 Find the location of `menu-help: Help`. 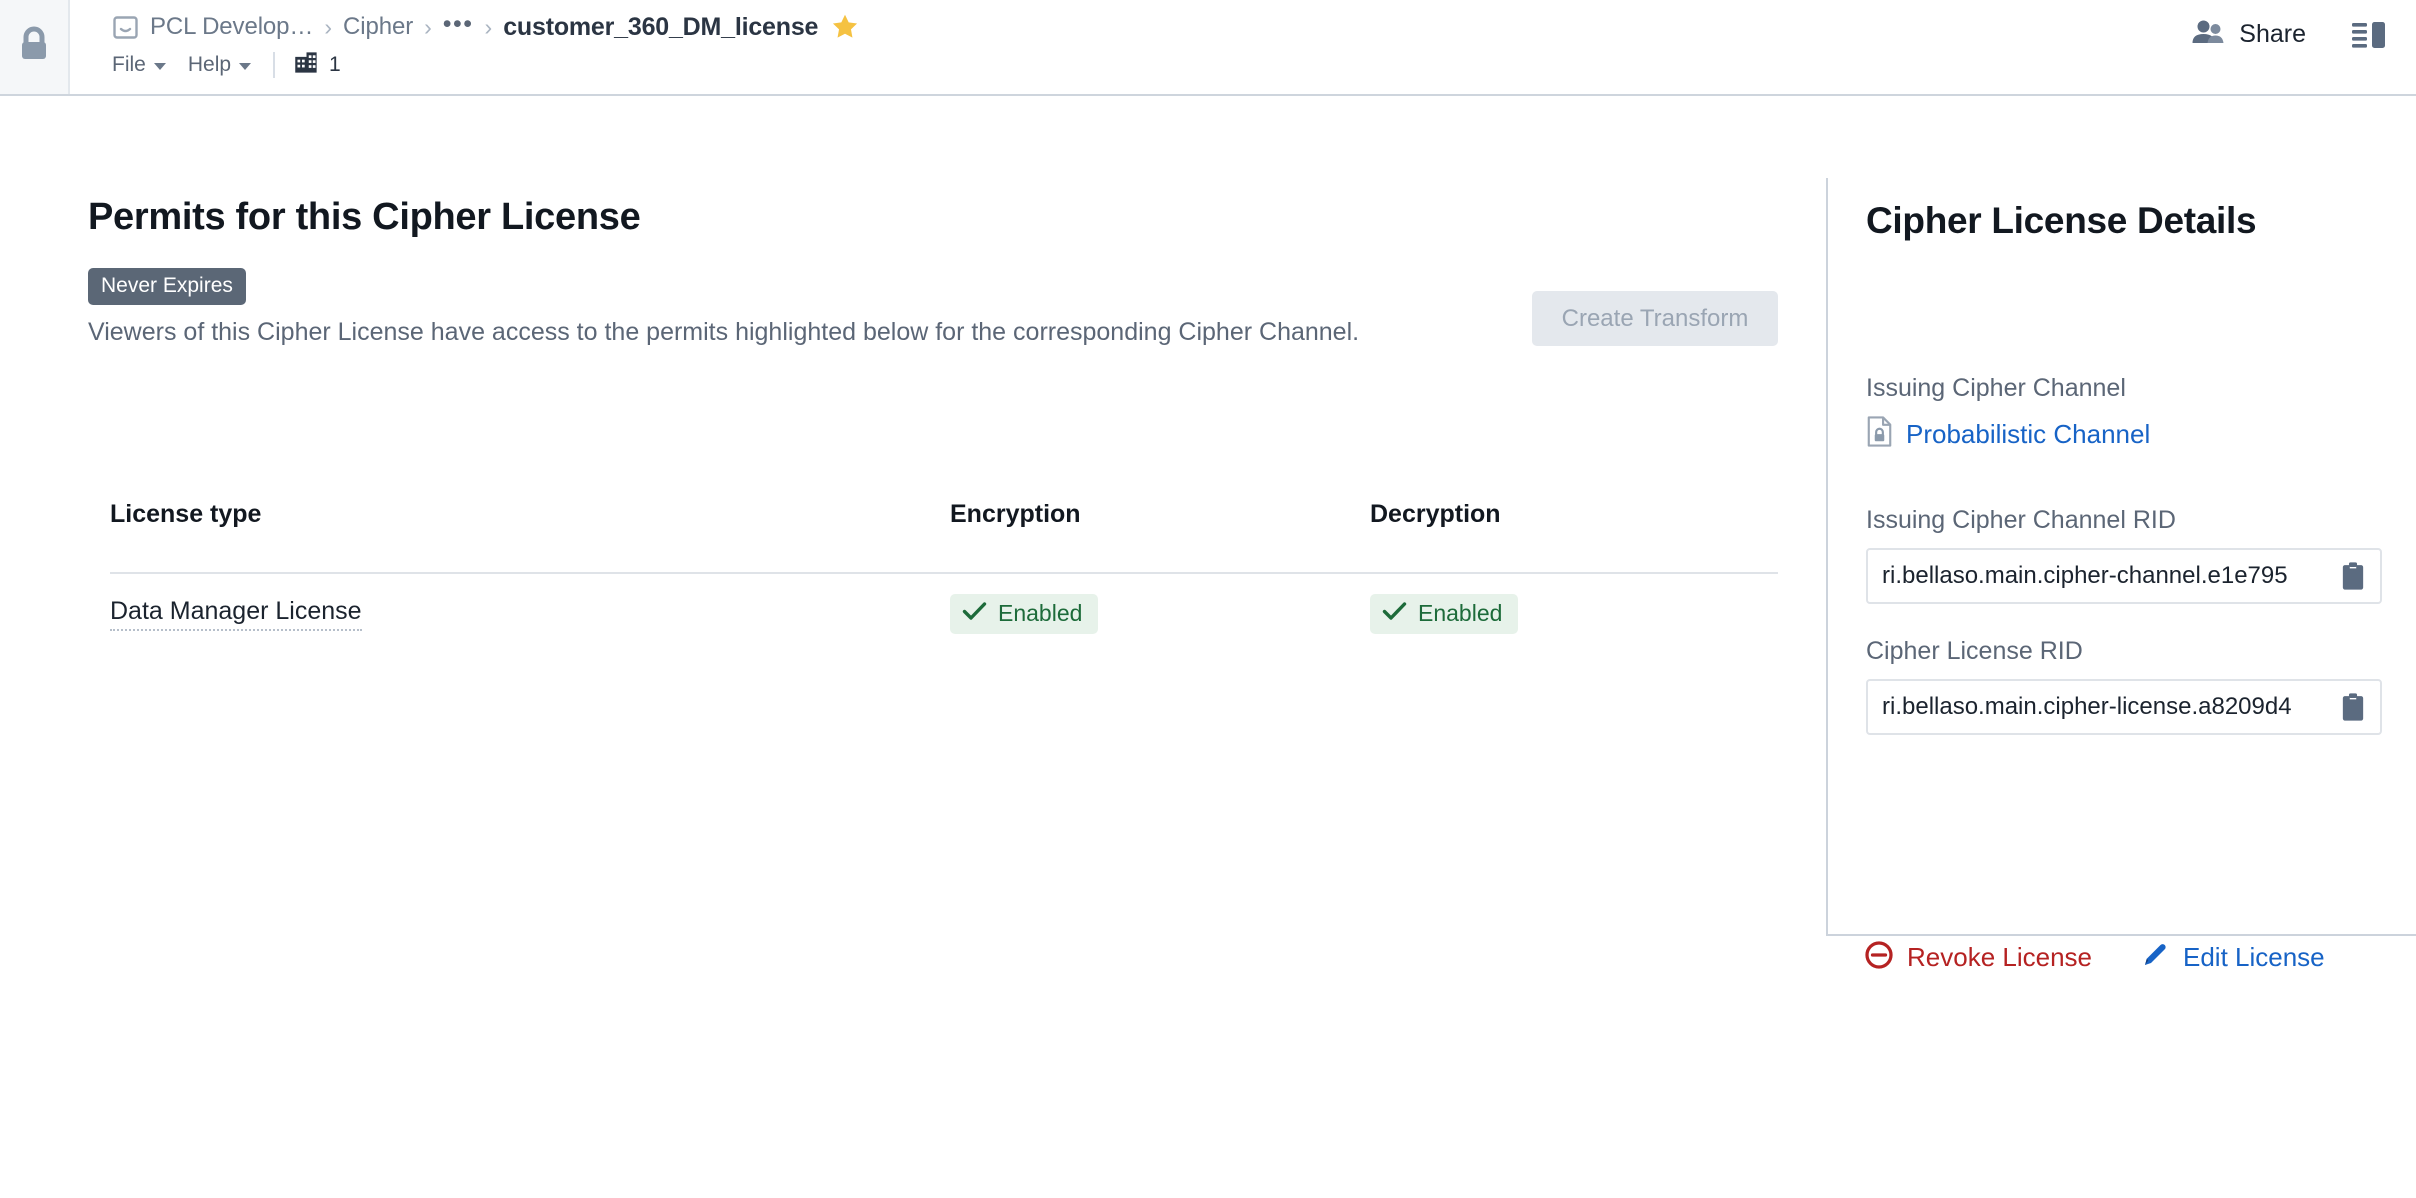

menu-help: Help is located at coordinates (219, 65).